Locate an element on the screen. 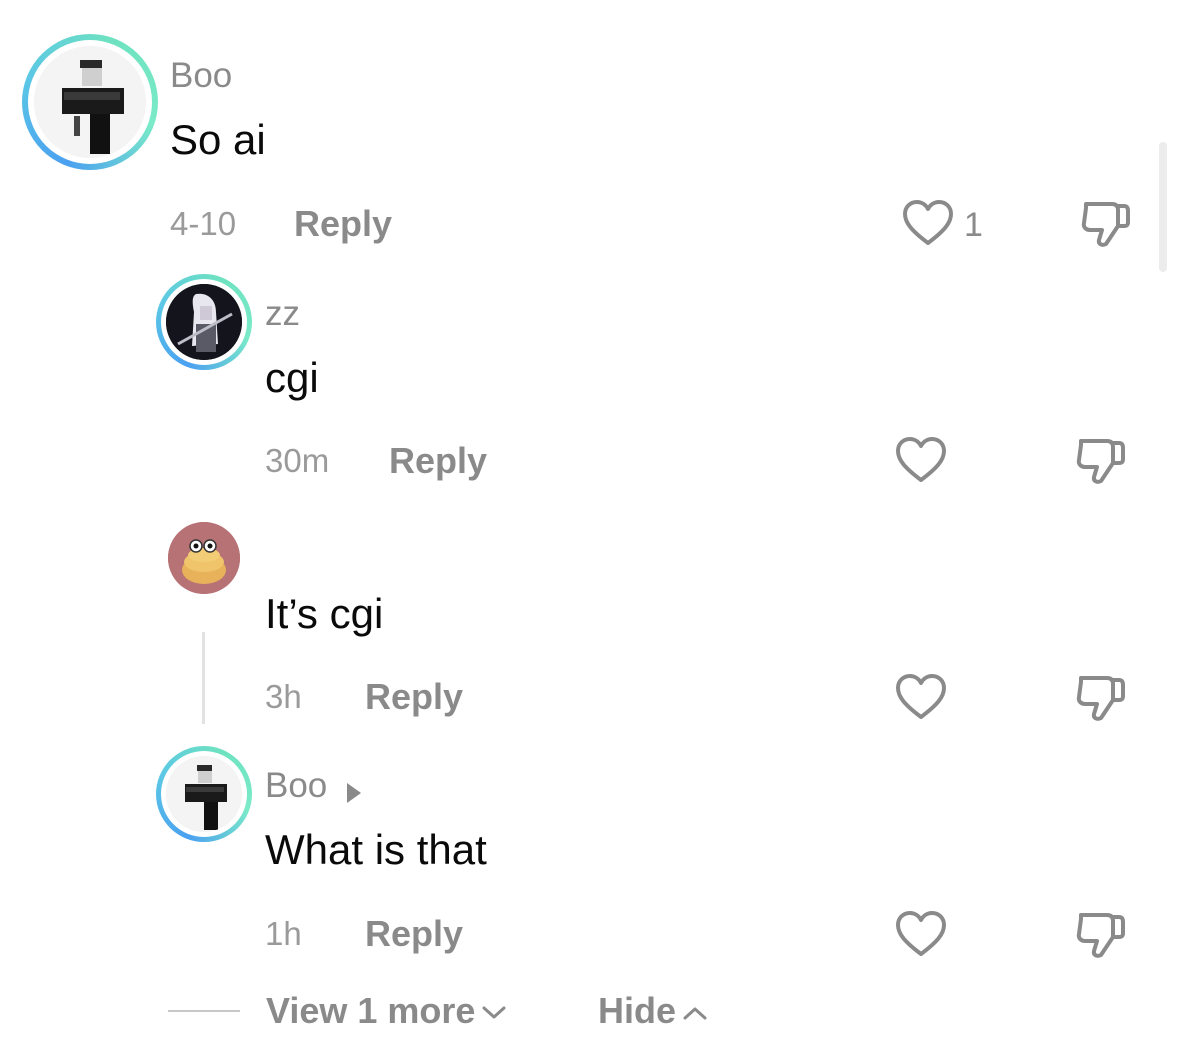 The image size is (1179, 1056). comment-username: zz is located at coordinates (282, 314).